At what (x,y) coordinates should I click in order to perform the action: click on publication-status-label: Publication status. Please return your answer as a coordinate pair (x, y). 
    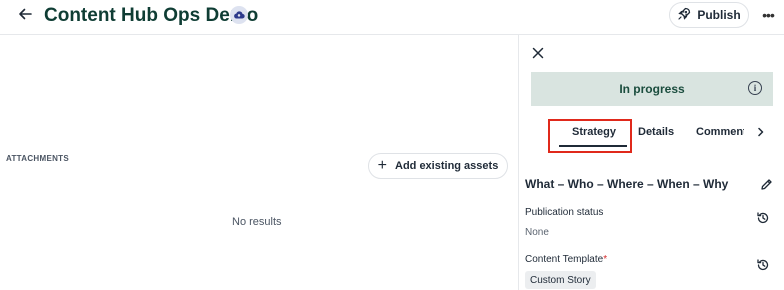
    Looking at the image, I should click on (564, 212).